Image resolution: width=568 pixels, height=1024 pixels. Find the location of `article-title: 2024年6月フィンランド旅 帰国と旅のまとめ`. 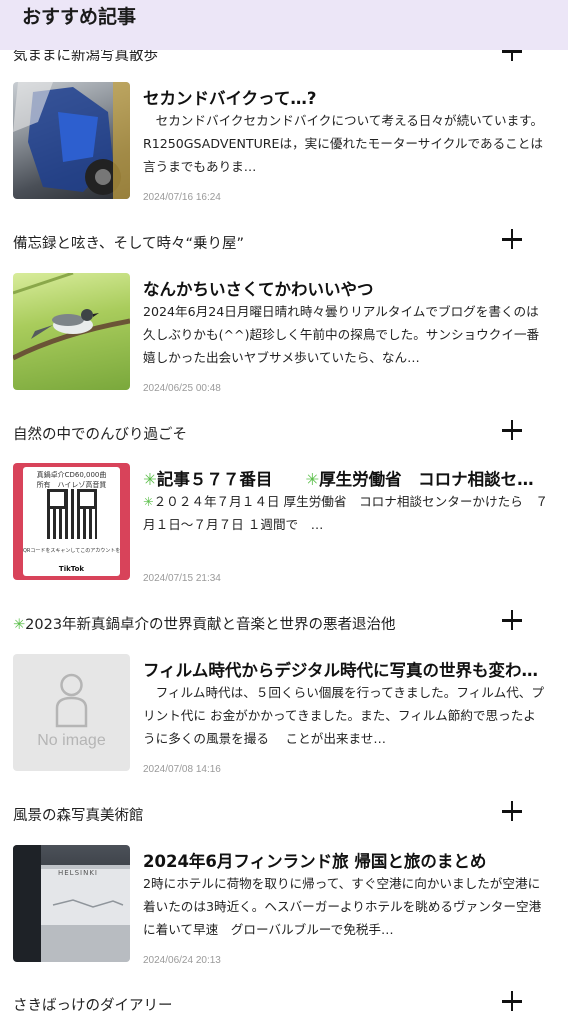

article-title: 2024年6月フィンランド旅 帰国と旅のまとめ is located at coordinates (345, 860).